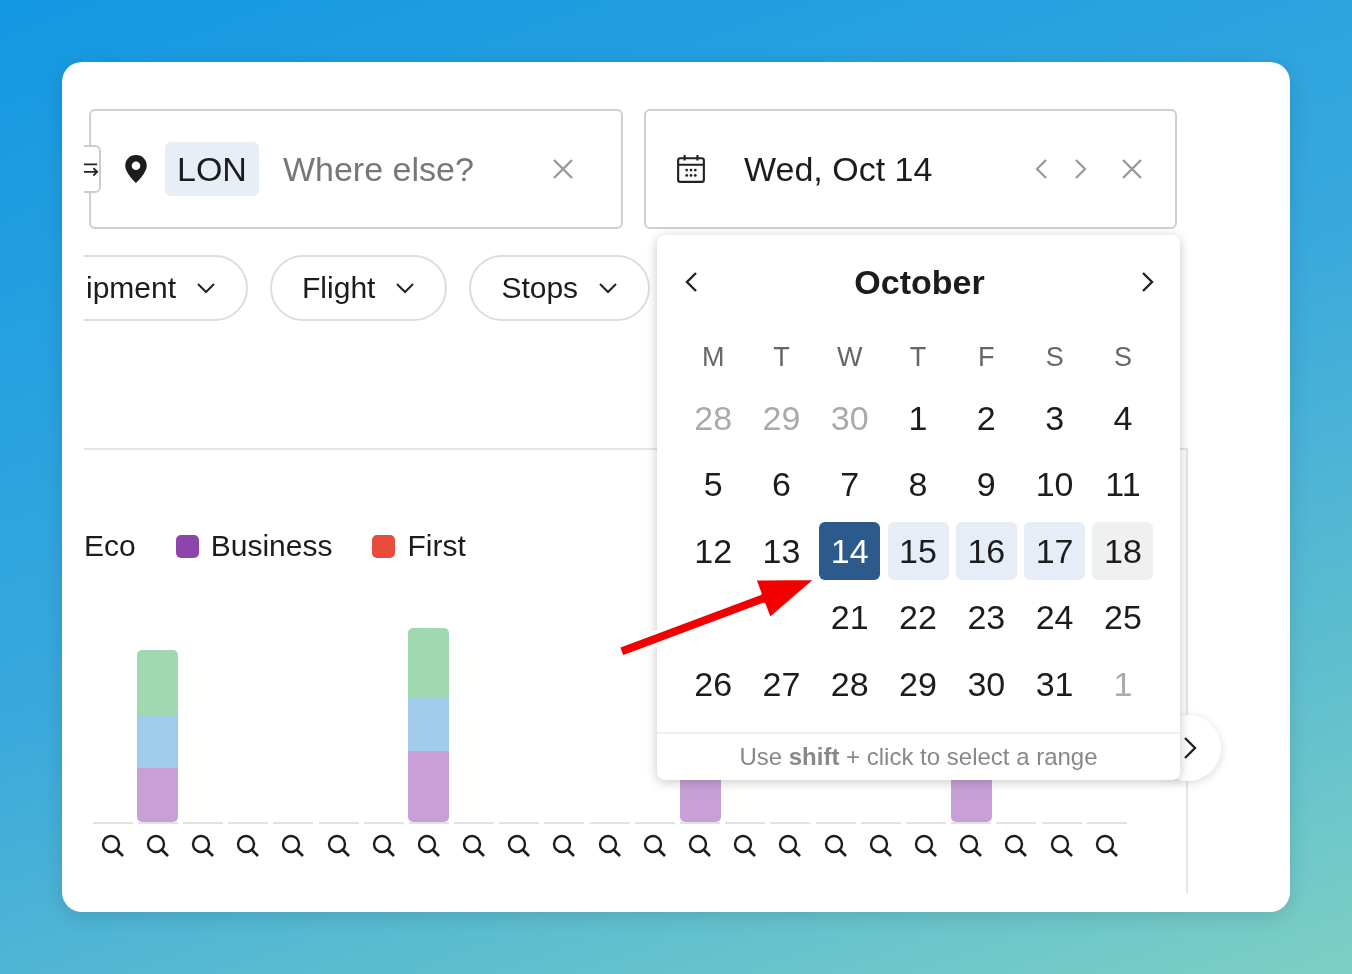 This screenshot has width=1352, height=974. What do you see at coordinates (713, 357) in the screenshot?
I see `weekday-label: M` at bounding box center [713, 357].